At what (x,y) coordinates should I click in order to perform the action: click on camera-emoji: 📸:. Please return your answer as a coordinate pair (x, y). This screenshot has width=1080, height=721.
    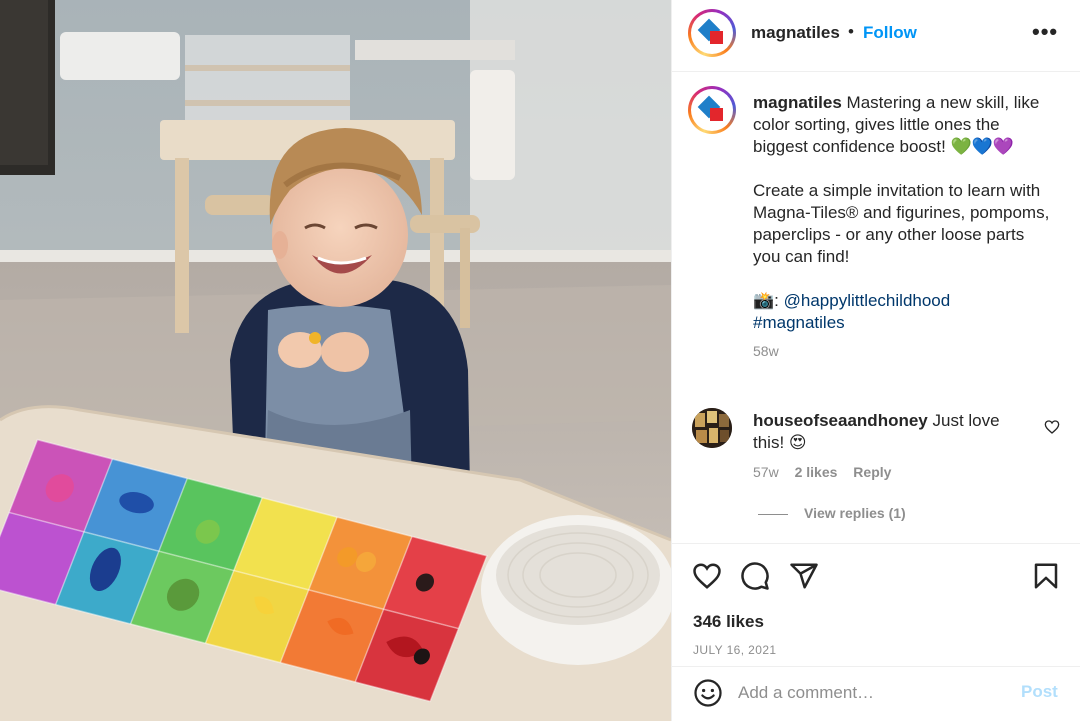
    Looking at the image, I should click on (766, 300).